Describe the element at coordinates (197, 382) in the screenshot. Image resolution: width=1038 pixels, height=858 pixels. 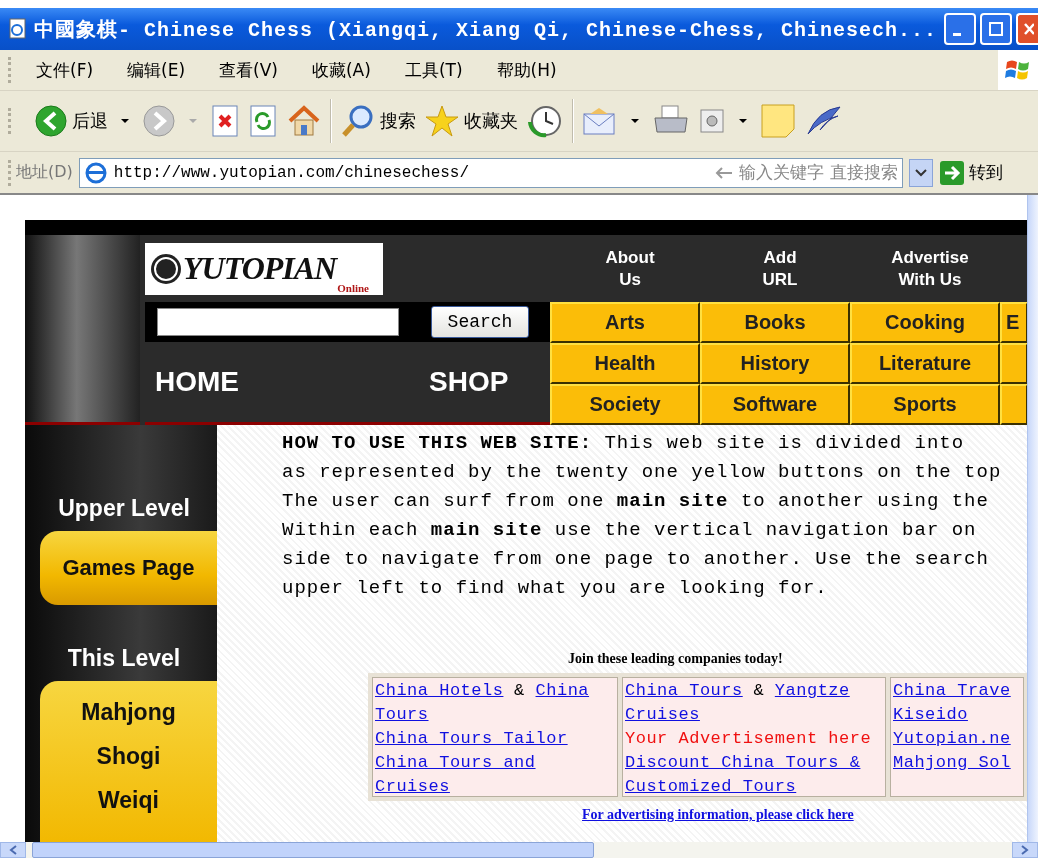
I see `home-link: HOME` at that location.